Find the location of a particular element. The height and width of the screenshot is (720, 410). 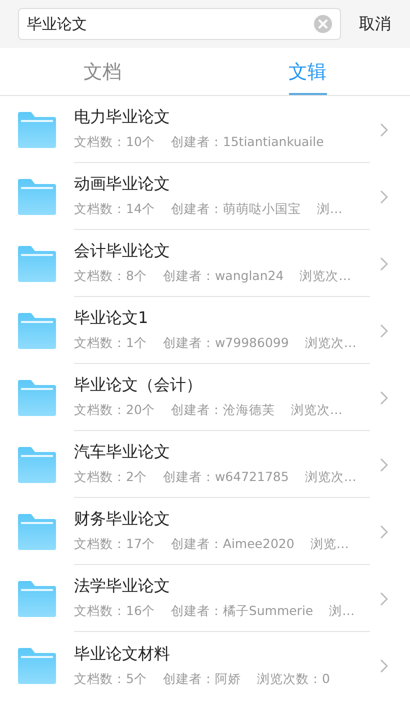

creator: 创建者：阿娇 is located at coordinates (201, 679).